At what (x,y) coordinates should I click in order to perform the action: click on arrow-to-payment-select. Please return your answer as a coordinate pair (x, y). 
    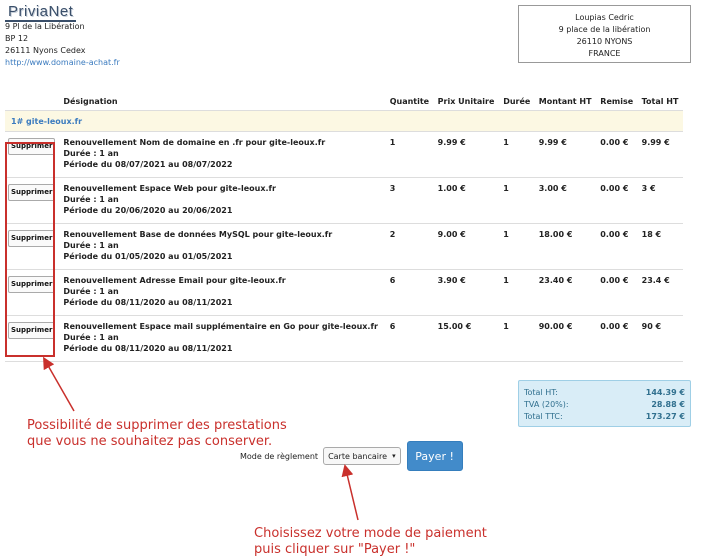
    Looking at the image, I should click on (350, 492).